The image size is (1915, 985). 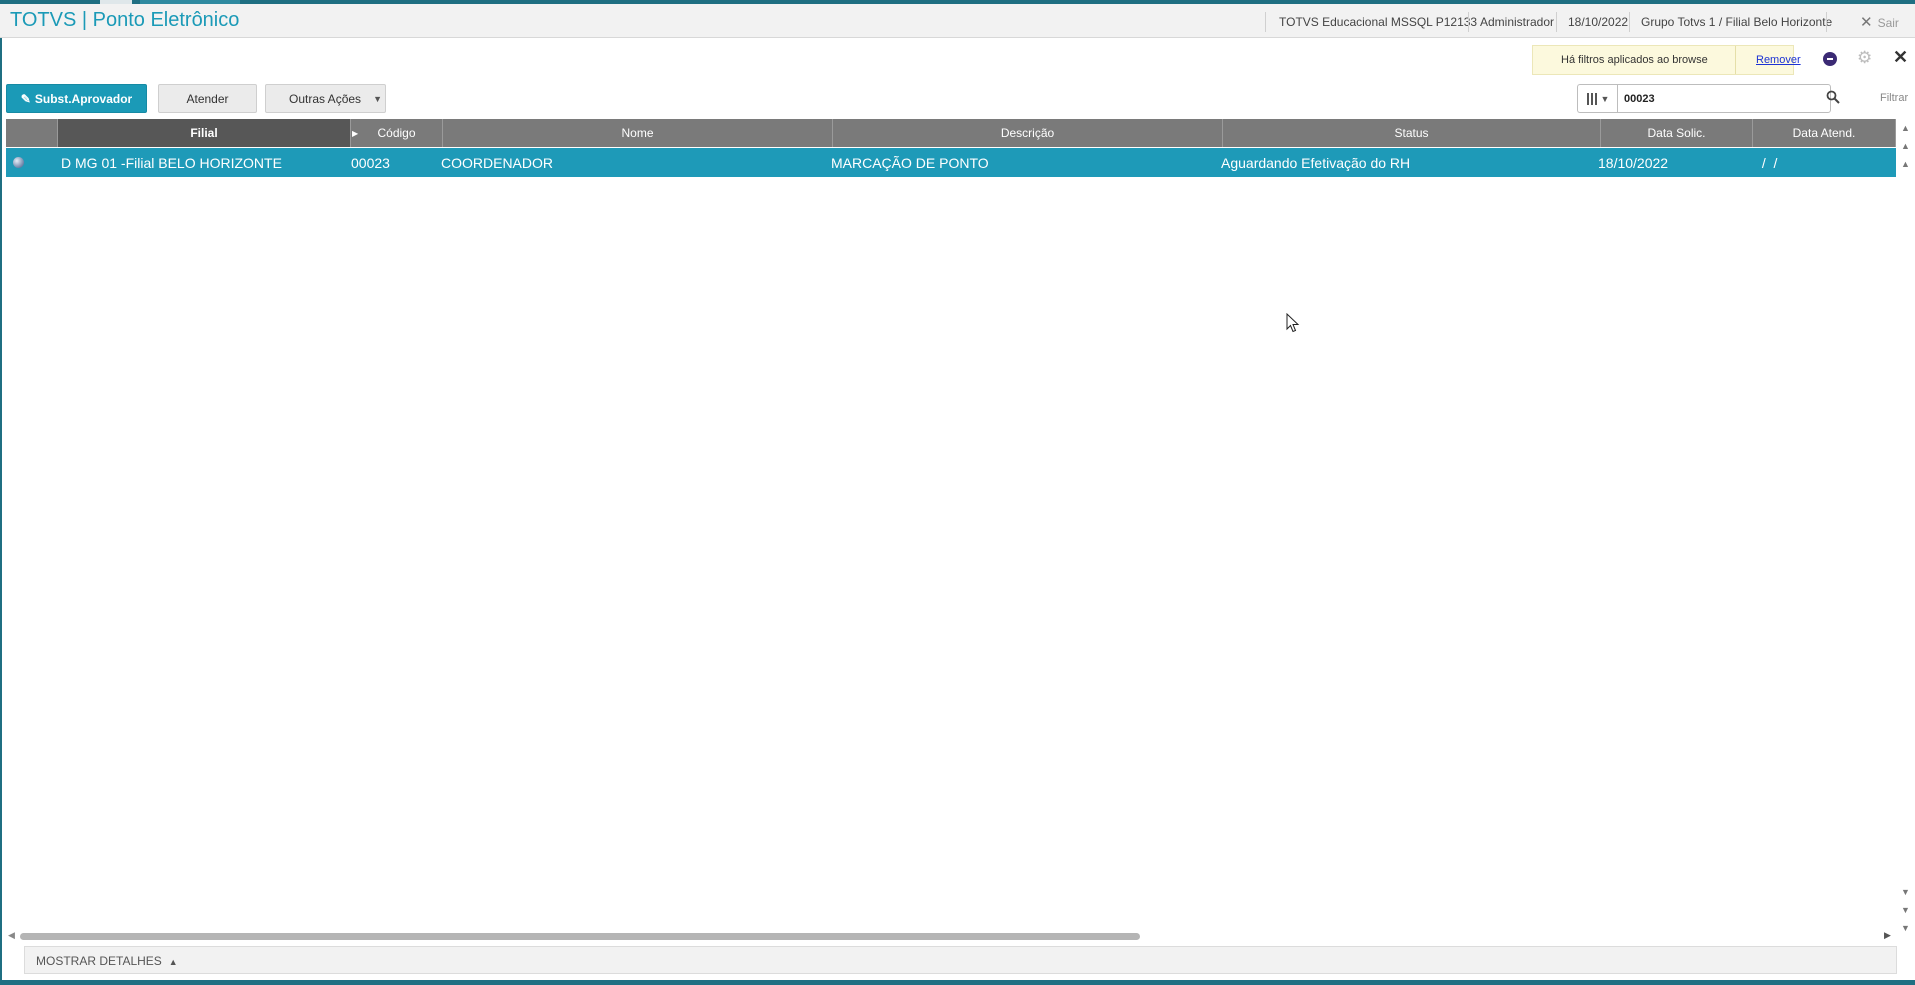 I want to click on vertical-scrollbar: ▲ ▲ ▲ ▼ ▼ ▼, so click(x=1906, y=529).